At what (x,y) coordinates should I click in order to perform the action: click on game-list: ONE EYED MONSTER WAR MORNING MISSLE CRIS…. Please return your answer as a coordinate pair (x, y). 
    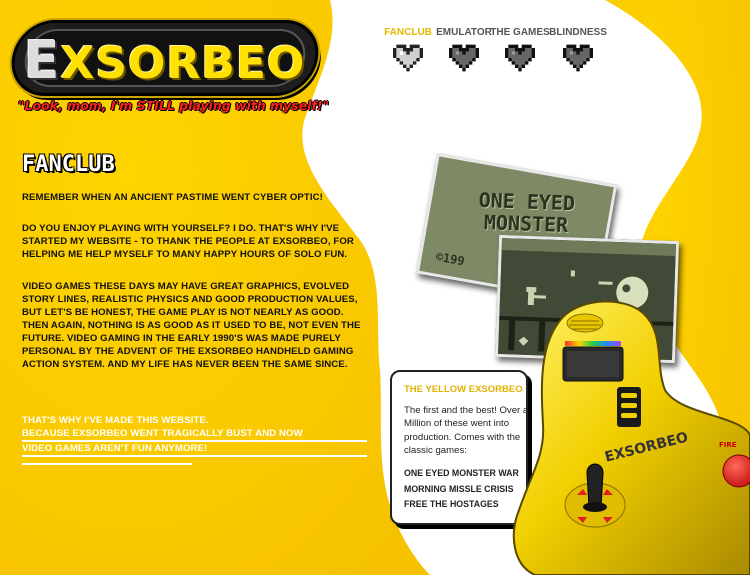
    Looking at the image, I should click on (461, 489).